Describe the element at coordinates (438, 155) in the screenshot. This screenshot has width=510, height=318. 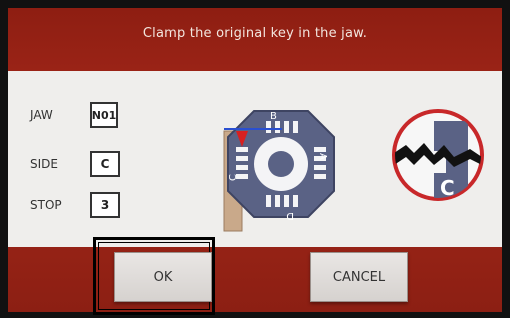
I see `key-side-badge: C` at that location.